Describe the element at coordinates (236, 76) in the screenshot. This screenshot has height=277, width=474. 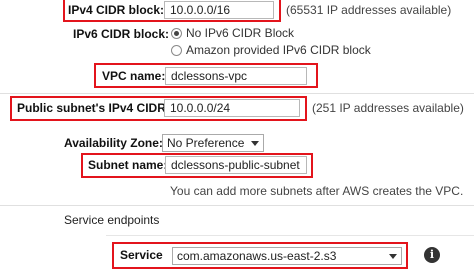
I see `vpc-name-input` at that location.